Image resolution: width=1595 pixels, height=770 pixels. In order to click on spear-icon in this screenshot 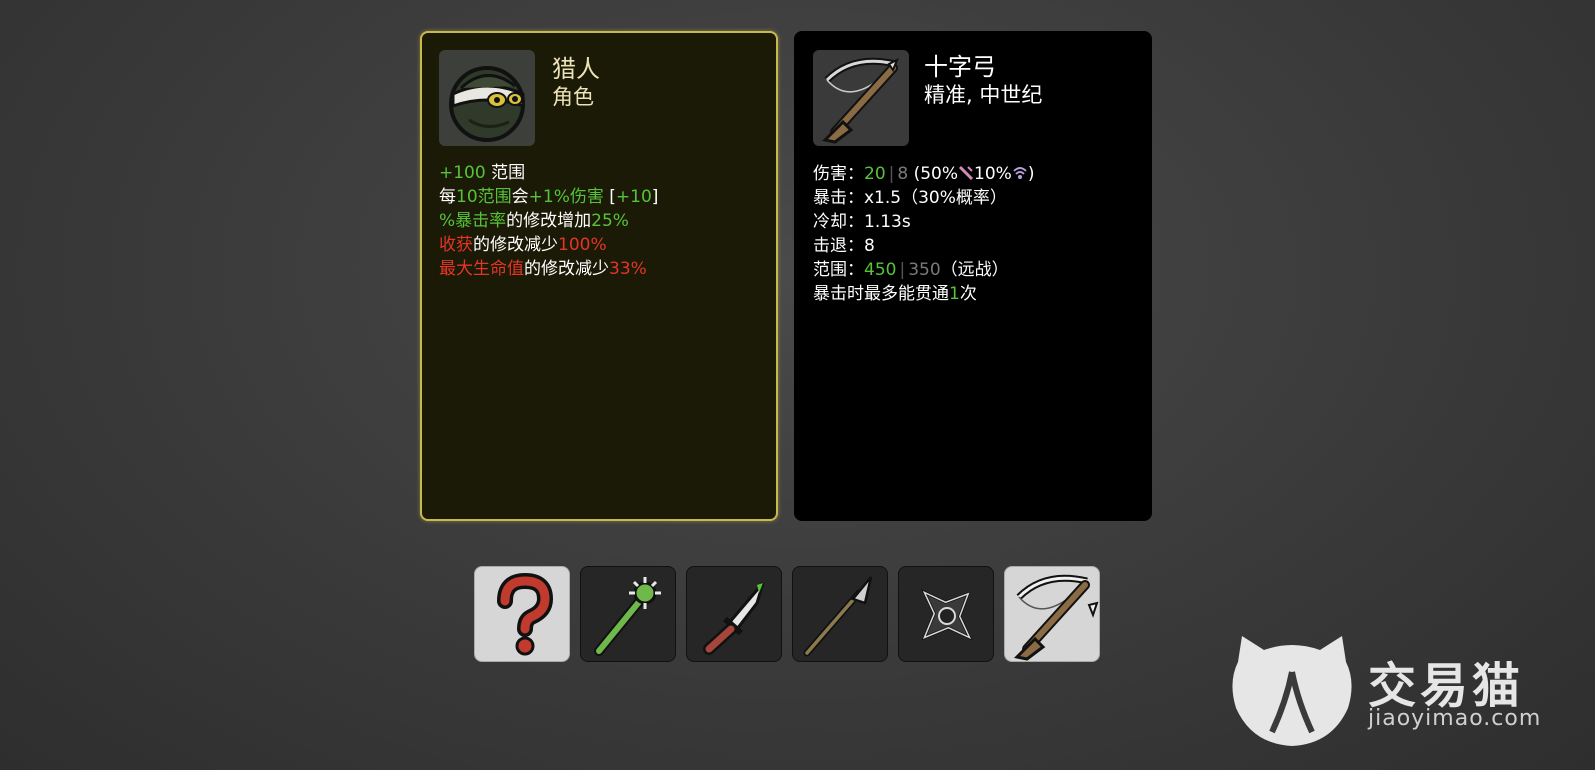, I will do `click(838, 616)`.